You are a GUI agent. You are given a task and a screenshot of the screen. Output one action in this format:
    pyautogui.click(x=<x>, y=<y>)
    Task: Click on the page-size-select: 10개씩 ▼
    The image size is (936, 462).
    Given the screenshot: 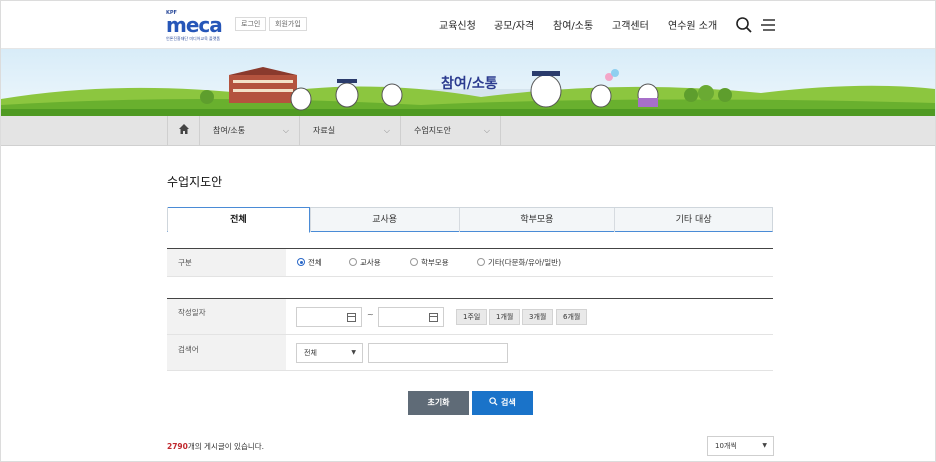 What is the action you would take?
    pyautogui.click(x=740, y=446)
    